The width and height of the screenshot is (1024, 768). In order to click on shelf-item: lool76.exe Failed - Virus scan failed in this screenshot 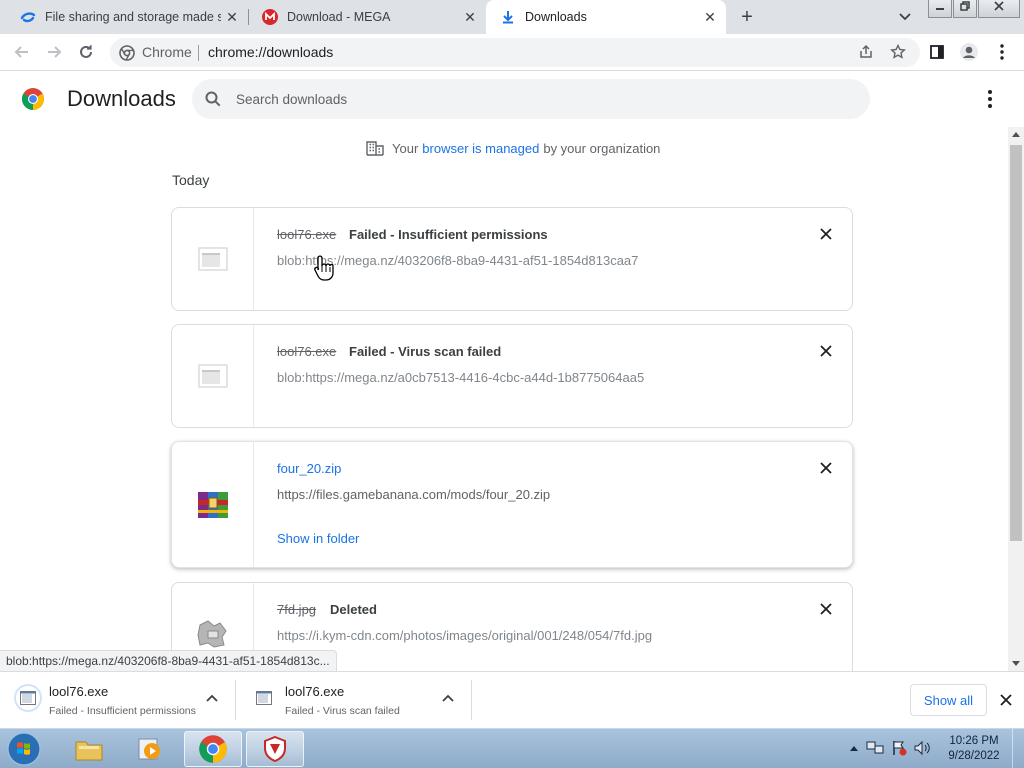, I will do `click(354, 700)`.